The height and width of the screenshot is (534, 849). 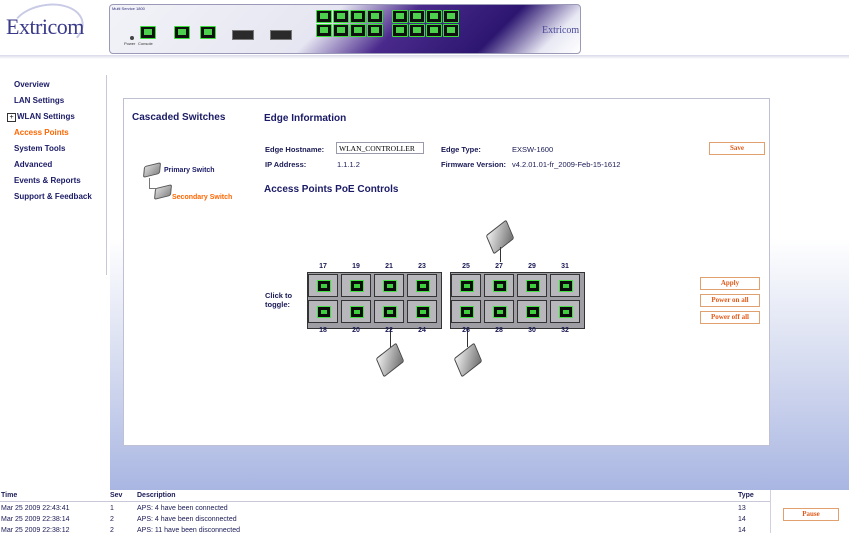 What do you see at coordinates (116, 495) in the screenshot?
I see `log-header-sev: Sev` at bounding box center [116, 495].